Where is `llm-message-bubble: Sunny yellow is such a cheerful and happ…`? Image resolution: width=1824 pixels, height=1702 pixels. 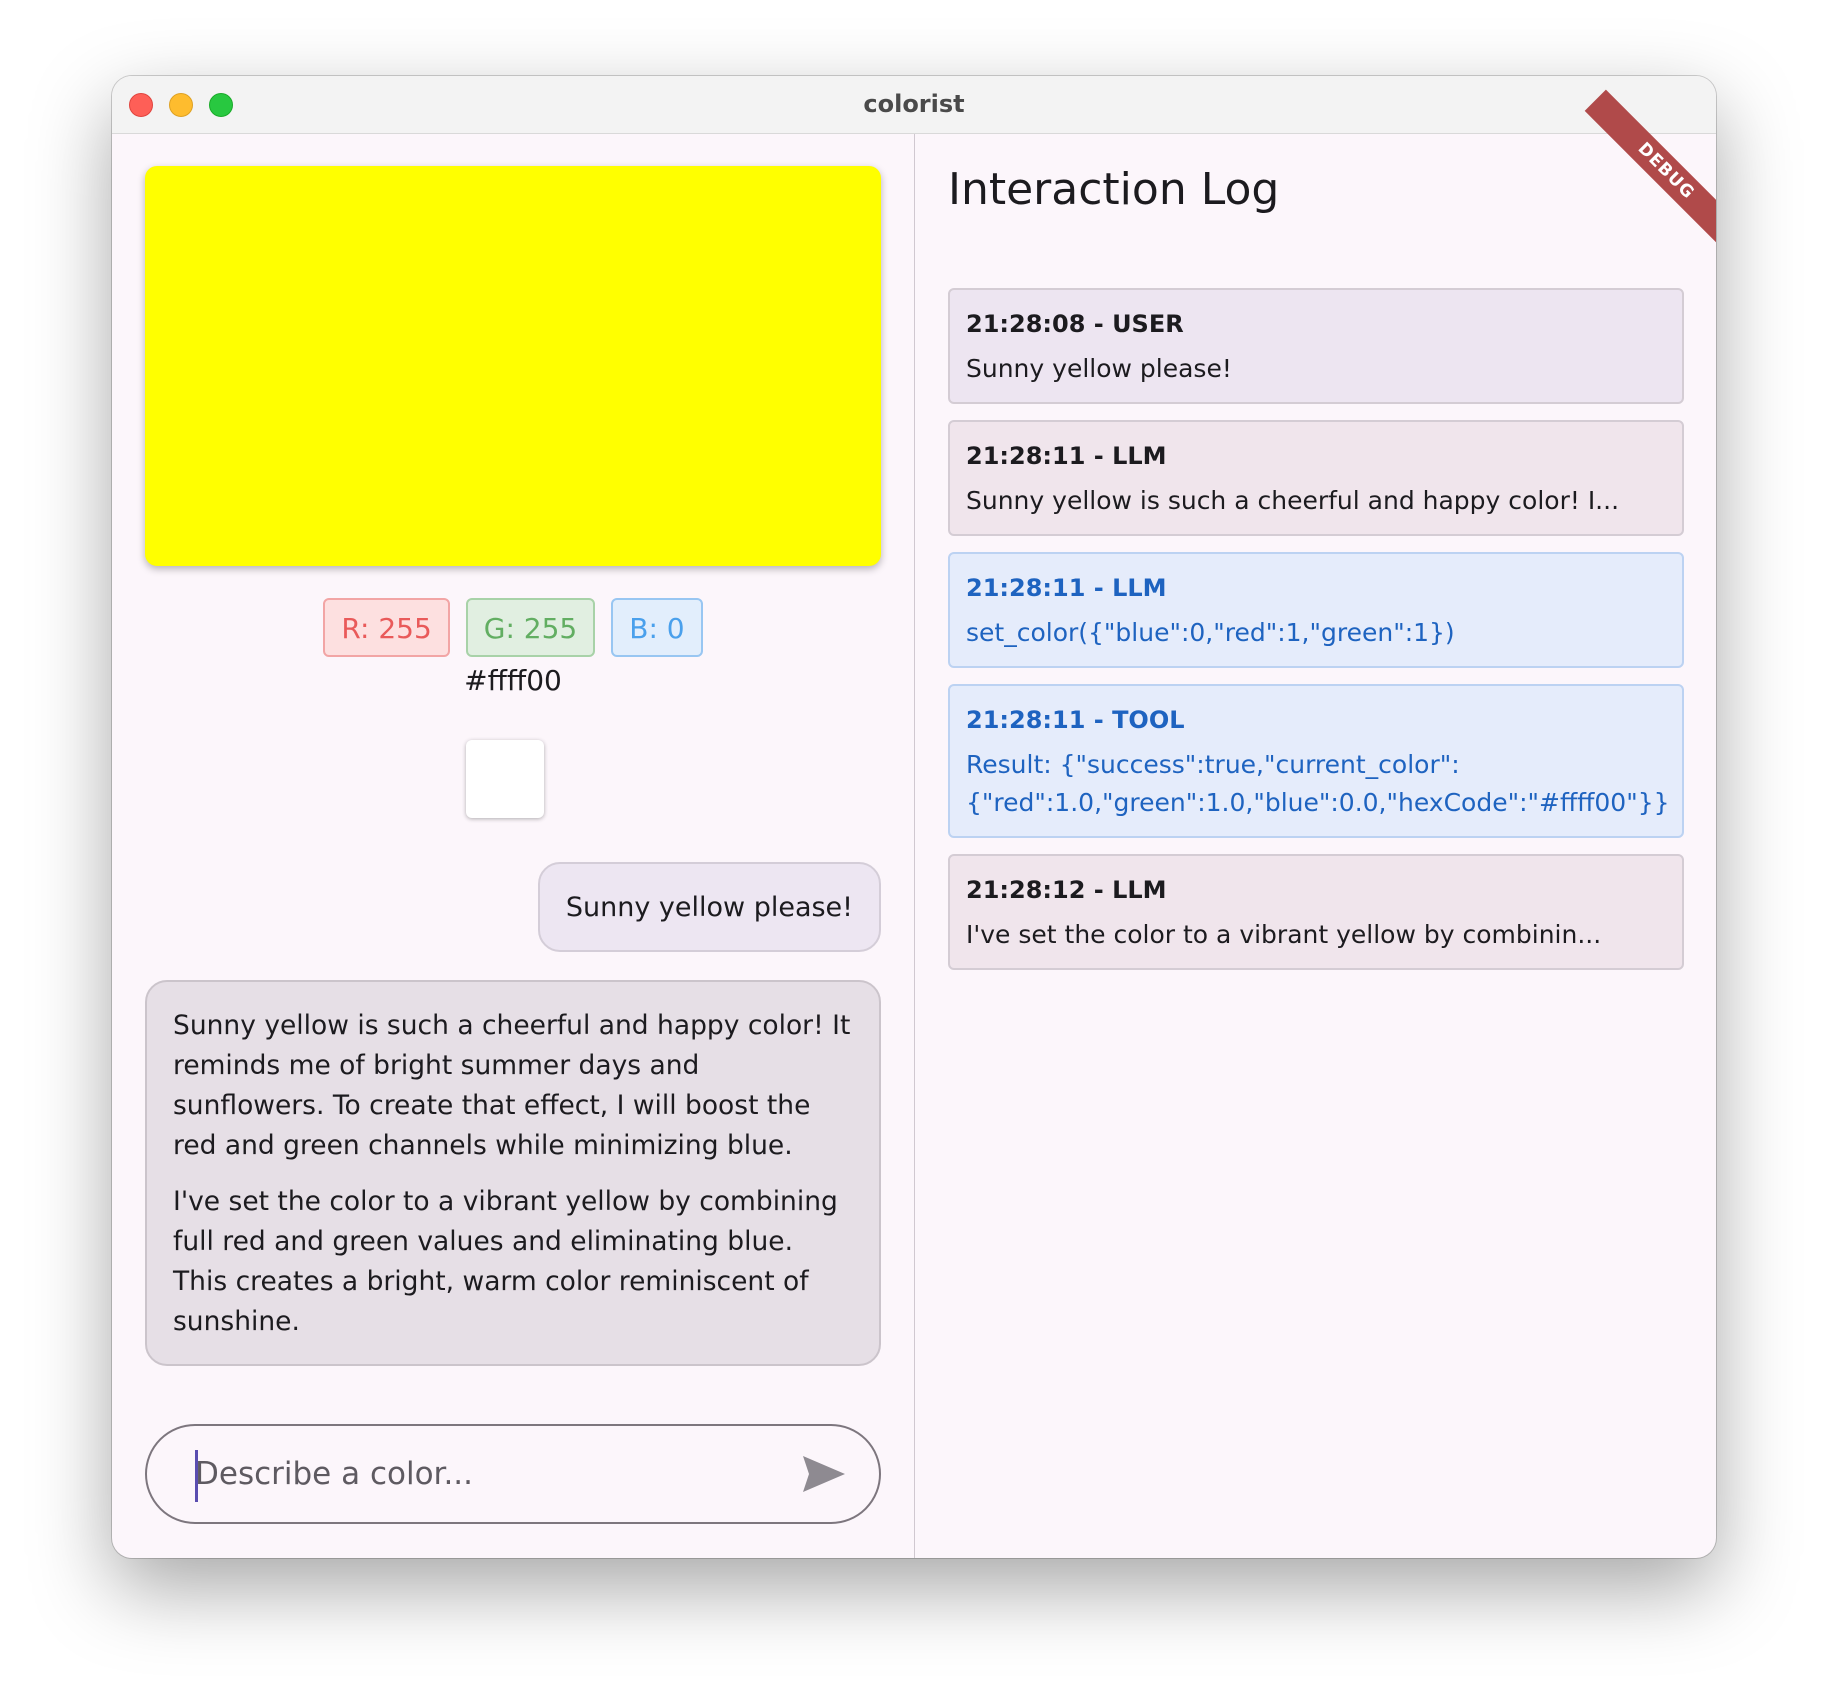 llm-message-bubble: Sunny yellow is such a cheerful and happ… is located at coordinates (513, 1173).